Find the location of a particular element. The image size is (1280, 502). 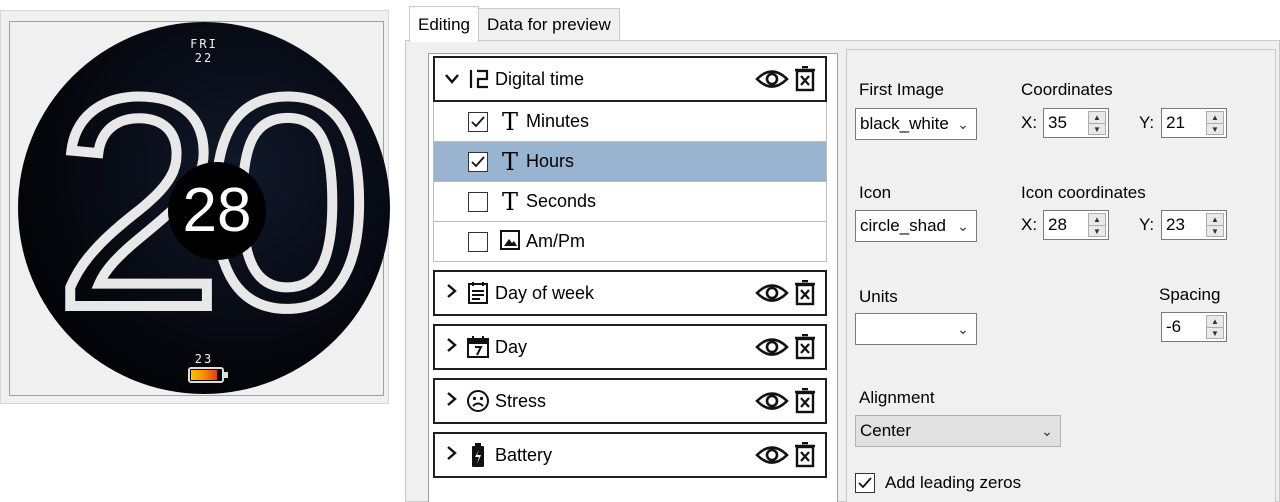

coordinates-label: Coordinates is located at coordinates (1067, 89).